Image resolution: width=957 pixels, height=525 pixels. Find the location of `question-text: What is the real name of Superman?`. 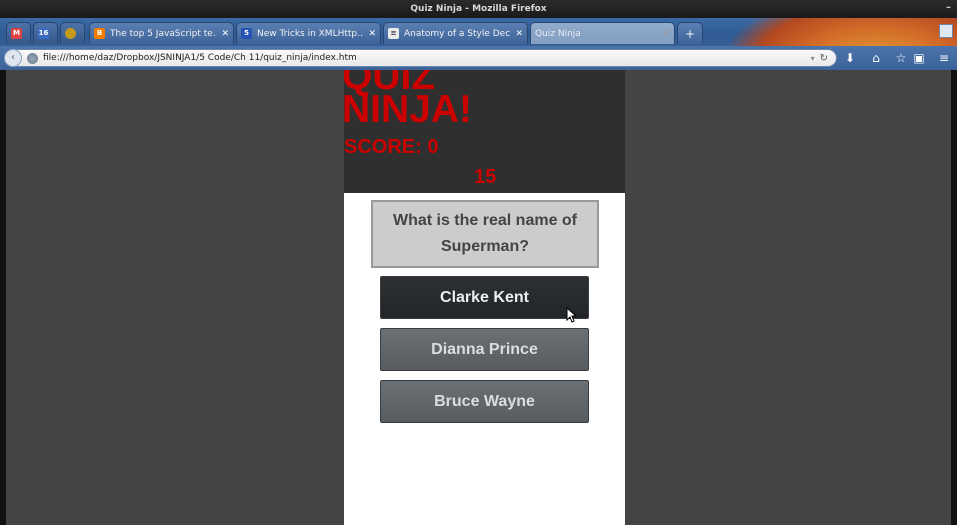

question-text: What is the real name of Superman? is located at coordinates (485, 234).